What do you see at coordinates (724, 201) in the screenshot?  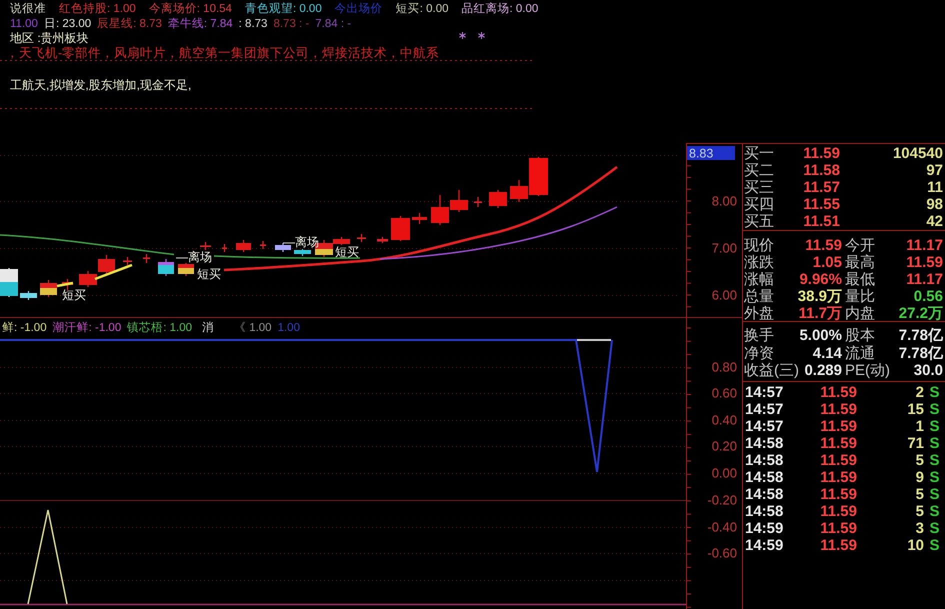 I see `axis-label: 8.00` at bounding box center [724, 201].